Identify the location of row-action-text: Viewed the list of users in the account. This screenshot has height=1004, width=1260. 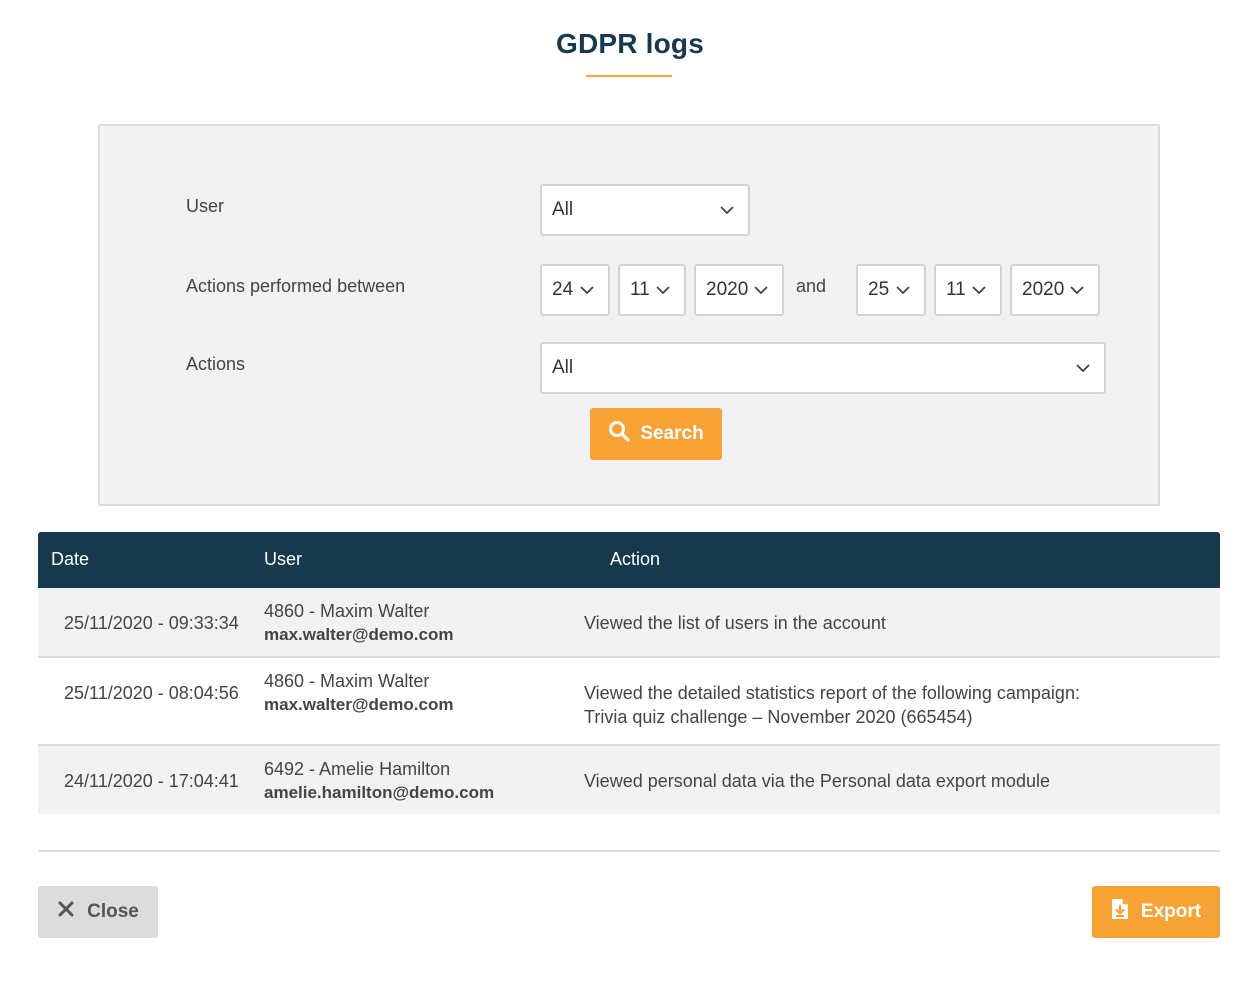
(735, 623).